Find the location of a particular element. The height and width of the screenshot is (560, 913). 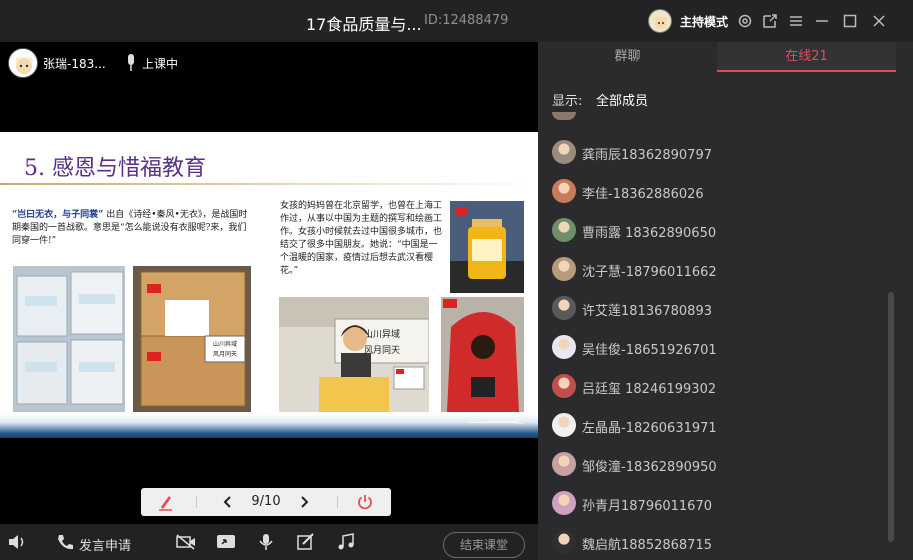

music-icon is located at coordinates (346, 542).